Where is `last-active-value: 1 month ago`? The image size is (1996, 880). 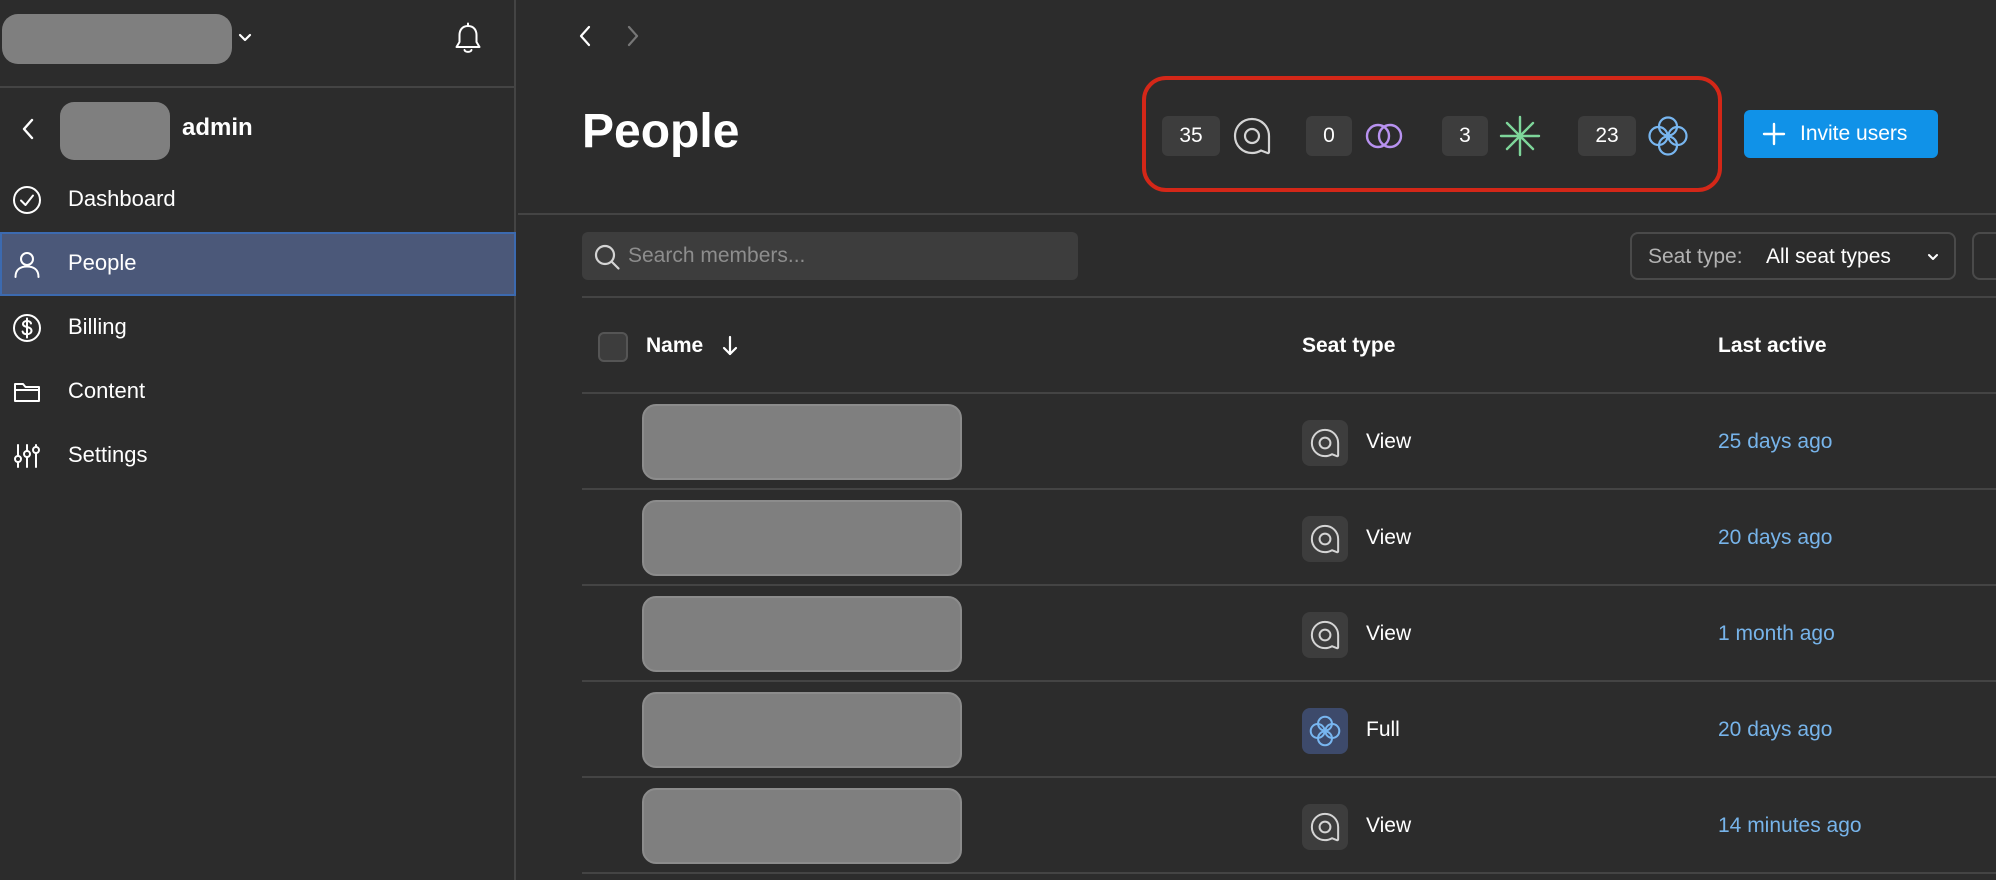
last-active-value: 1 month ago is located at coordinates (1776, 633).